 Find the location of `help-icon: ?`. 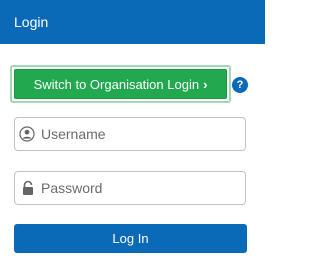

help-icon: ? is located at coordinates (240, 85).